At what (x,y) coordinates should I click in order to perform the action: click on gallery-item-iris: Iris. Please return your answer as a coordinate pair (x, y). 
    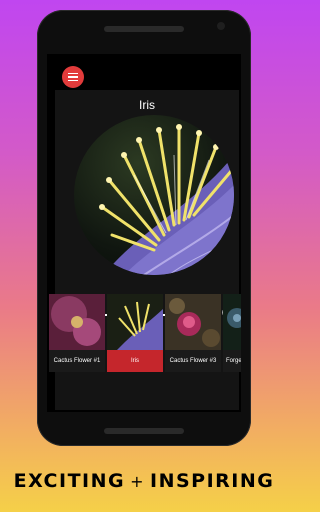
    Looking at the image, I should click on (135, 334).